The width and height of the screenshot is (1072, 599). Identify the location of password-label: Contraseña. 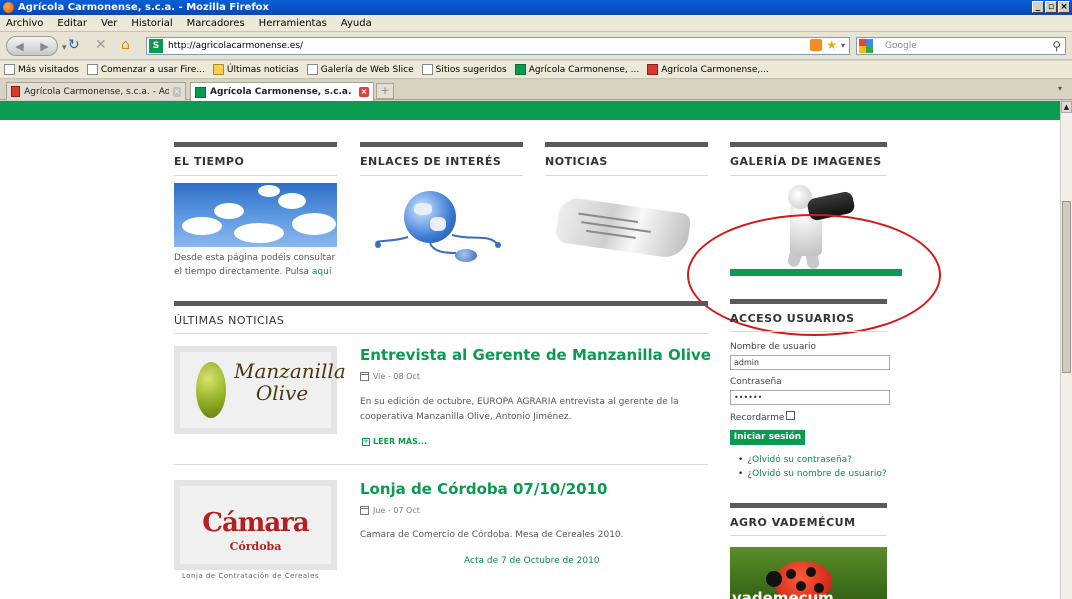
(756, 382).